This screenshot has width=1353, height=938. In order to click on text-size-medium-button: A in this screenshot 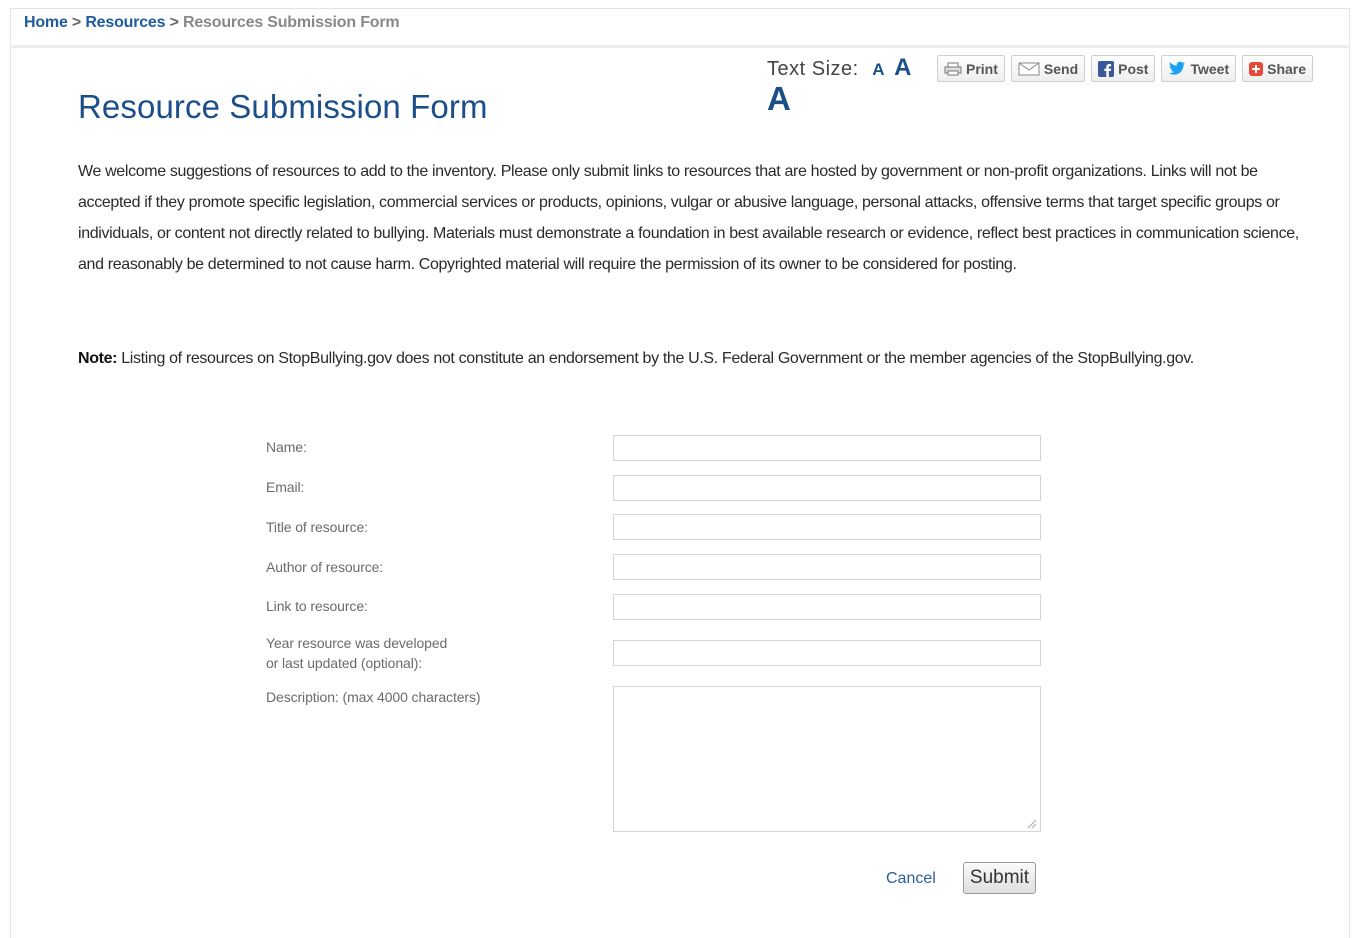, I will do `click(902, 67)`.